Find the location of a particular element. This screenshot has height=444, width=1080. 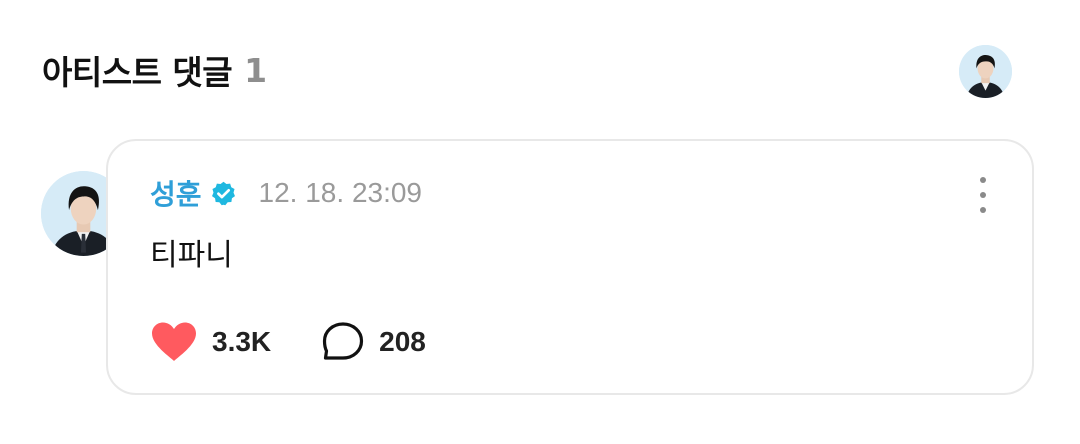

artist-portrait-icon is located at coordinates (985, 71).